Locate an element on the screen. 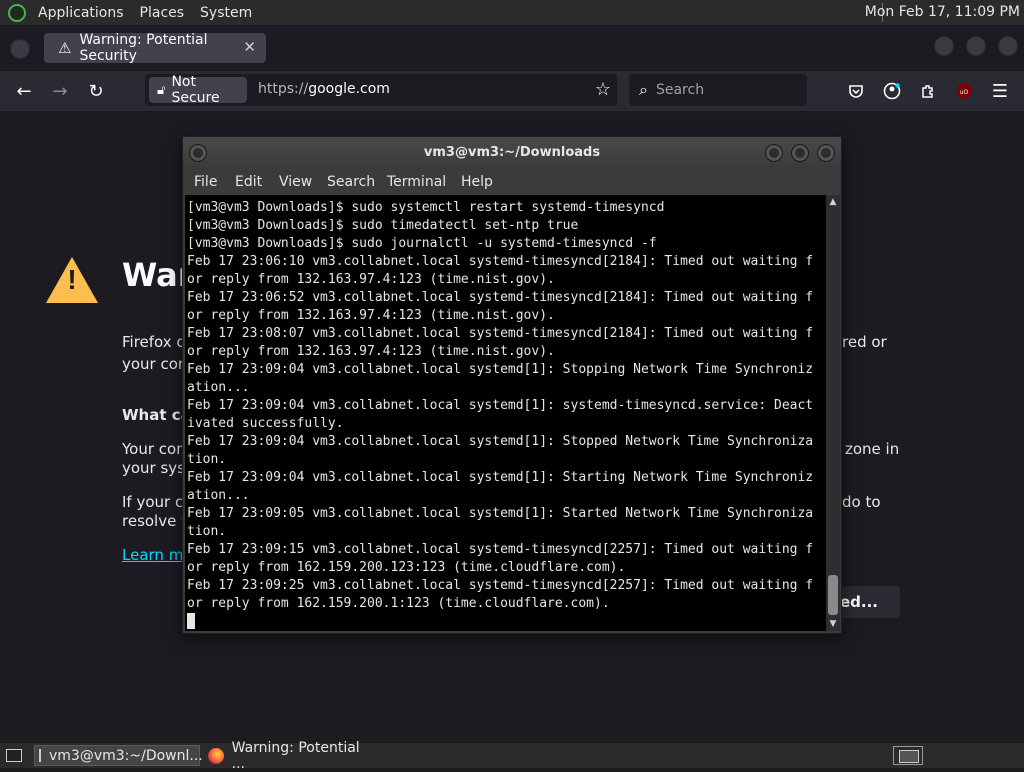  pocket-icon is located at coordinates (856, 91).